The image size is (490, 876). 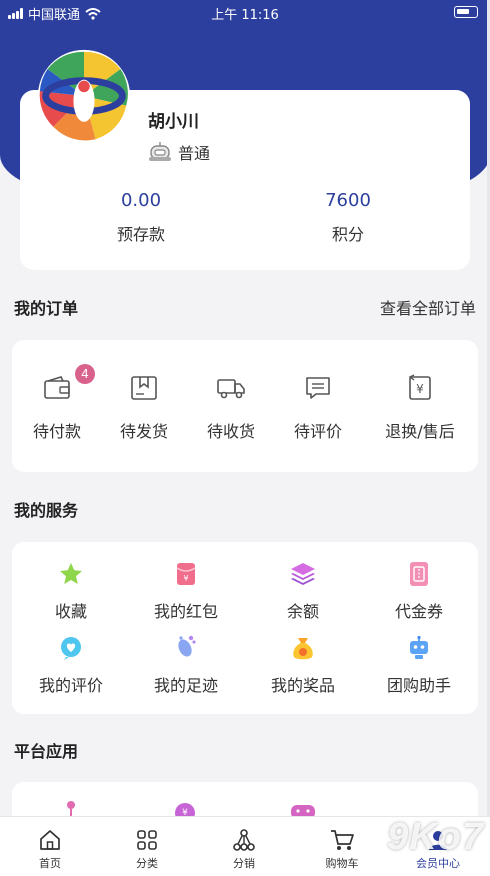 What do you see at coordinates (71, 808) in the screenshot?
I see `platform-pin-icon` at bounding box center [71, 808].